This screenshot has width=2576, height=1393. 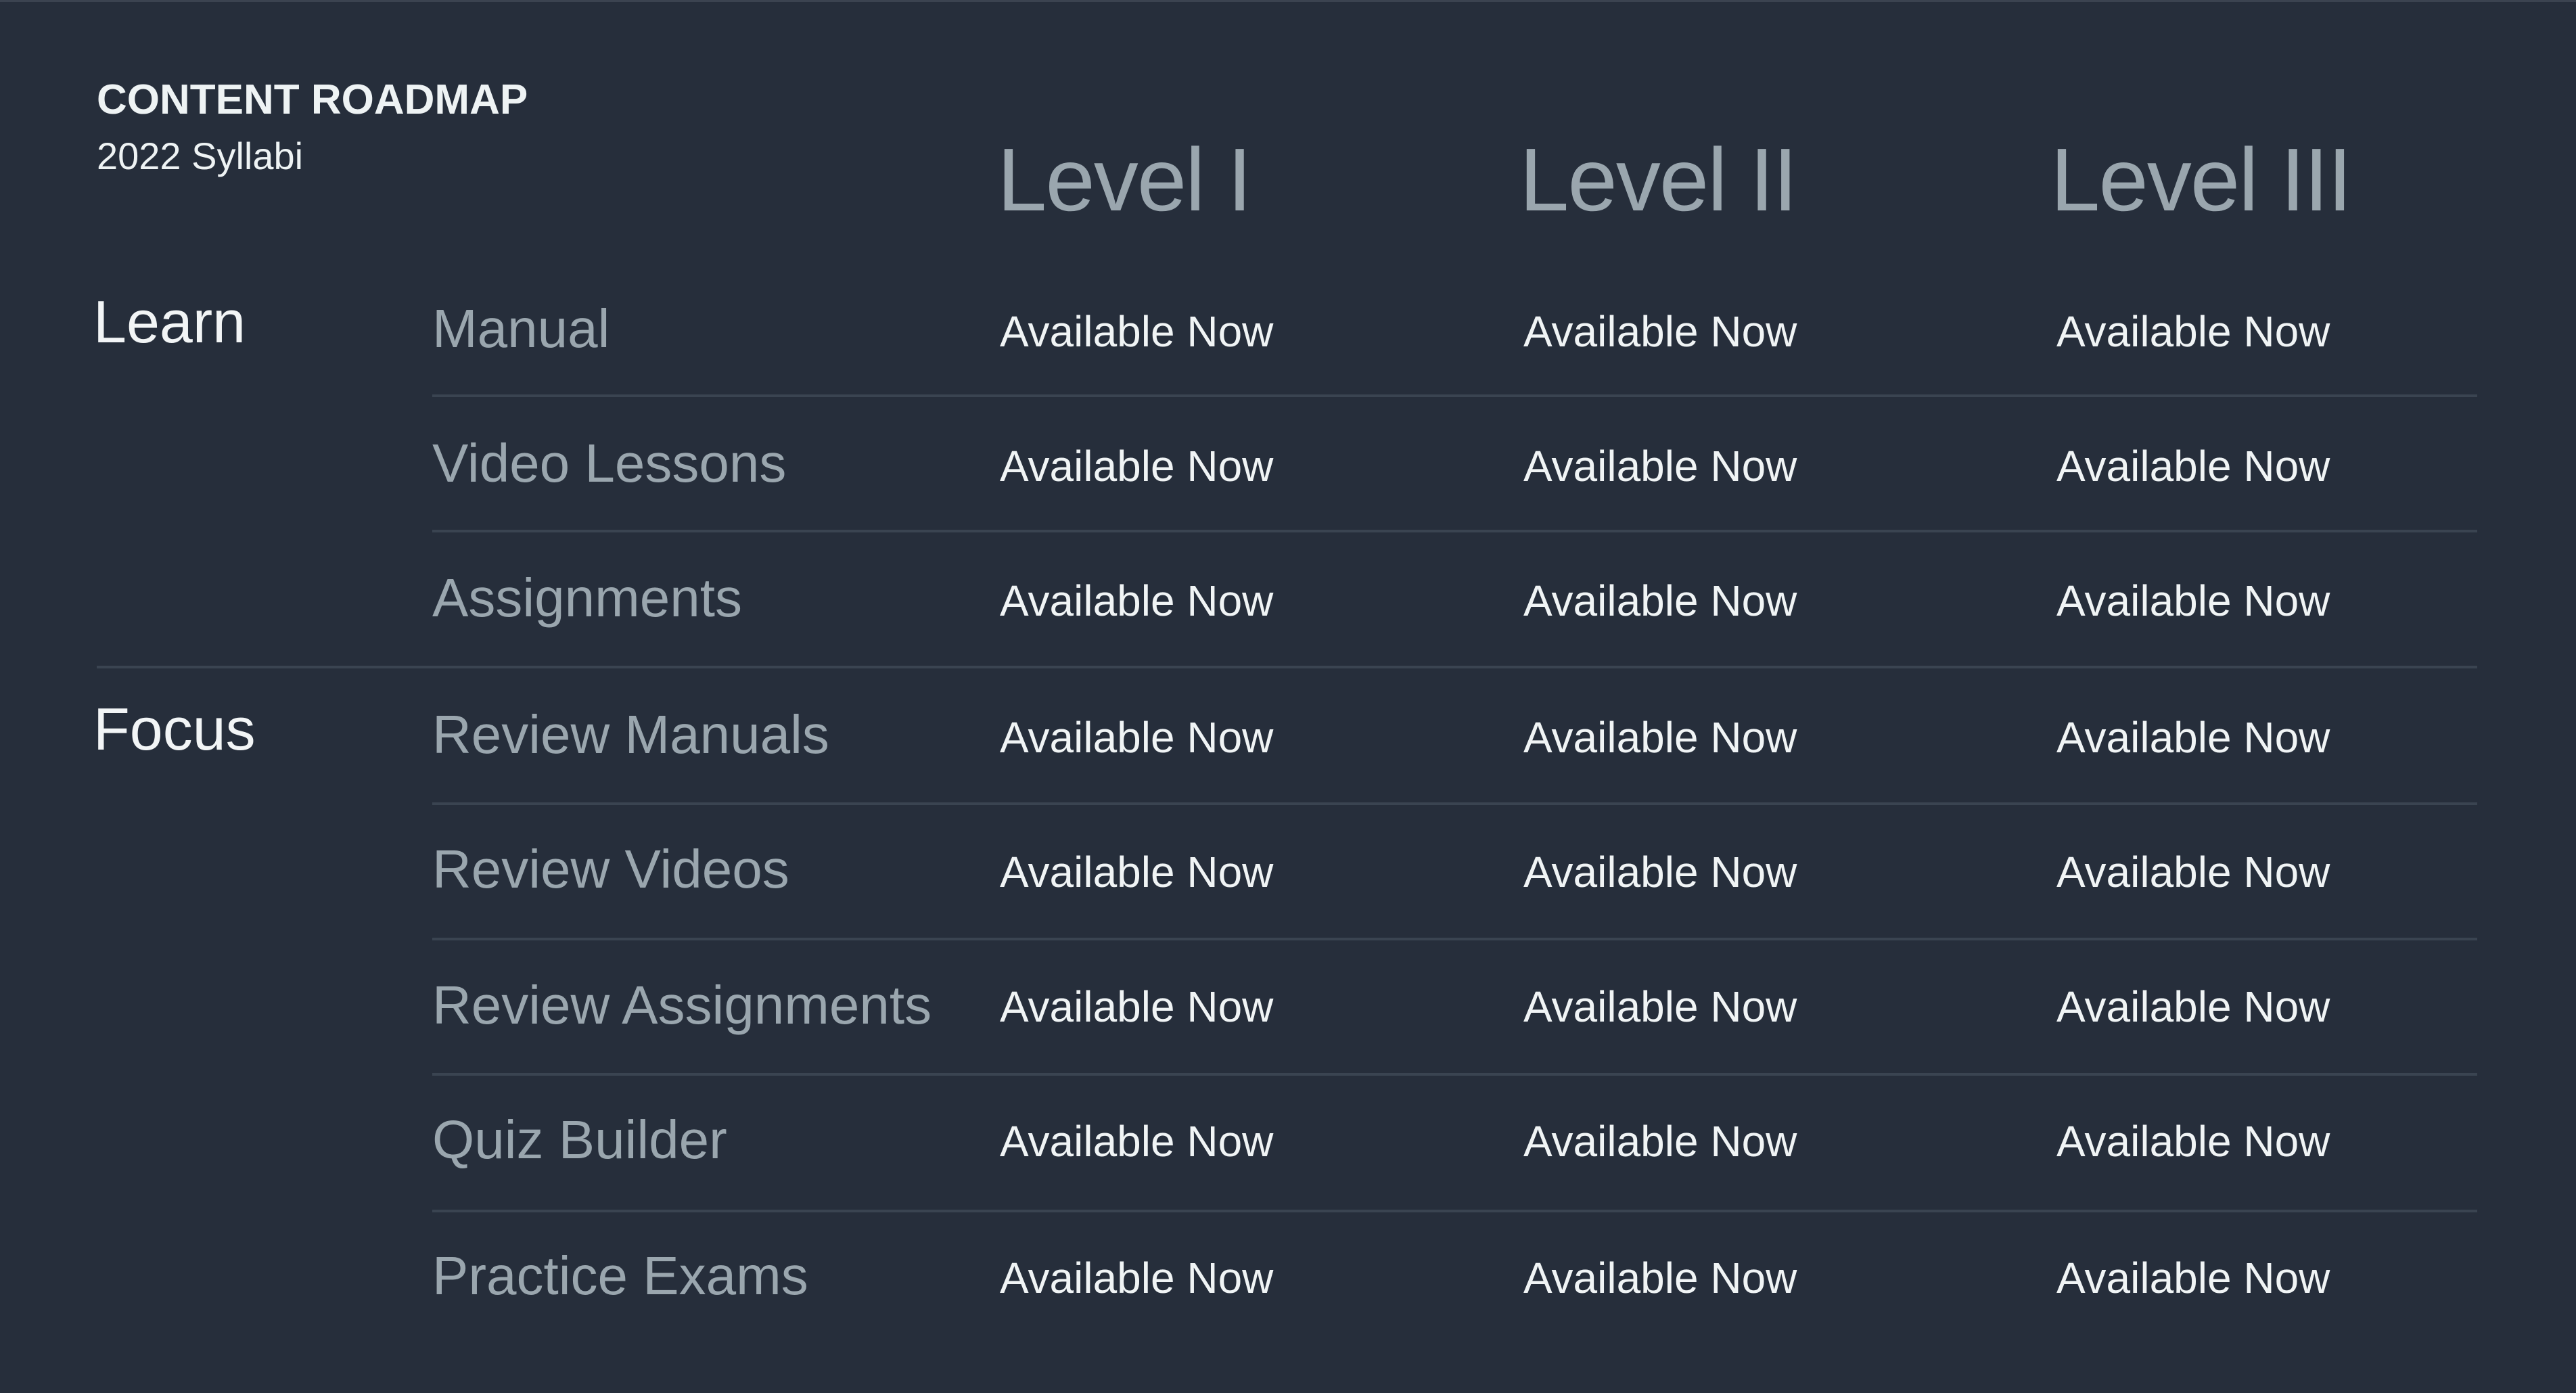 I want to click on row-label: Video Lessons, so click(x=609, y=463).